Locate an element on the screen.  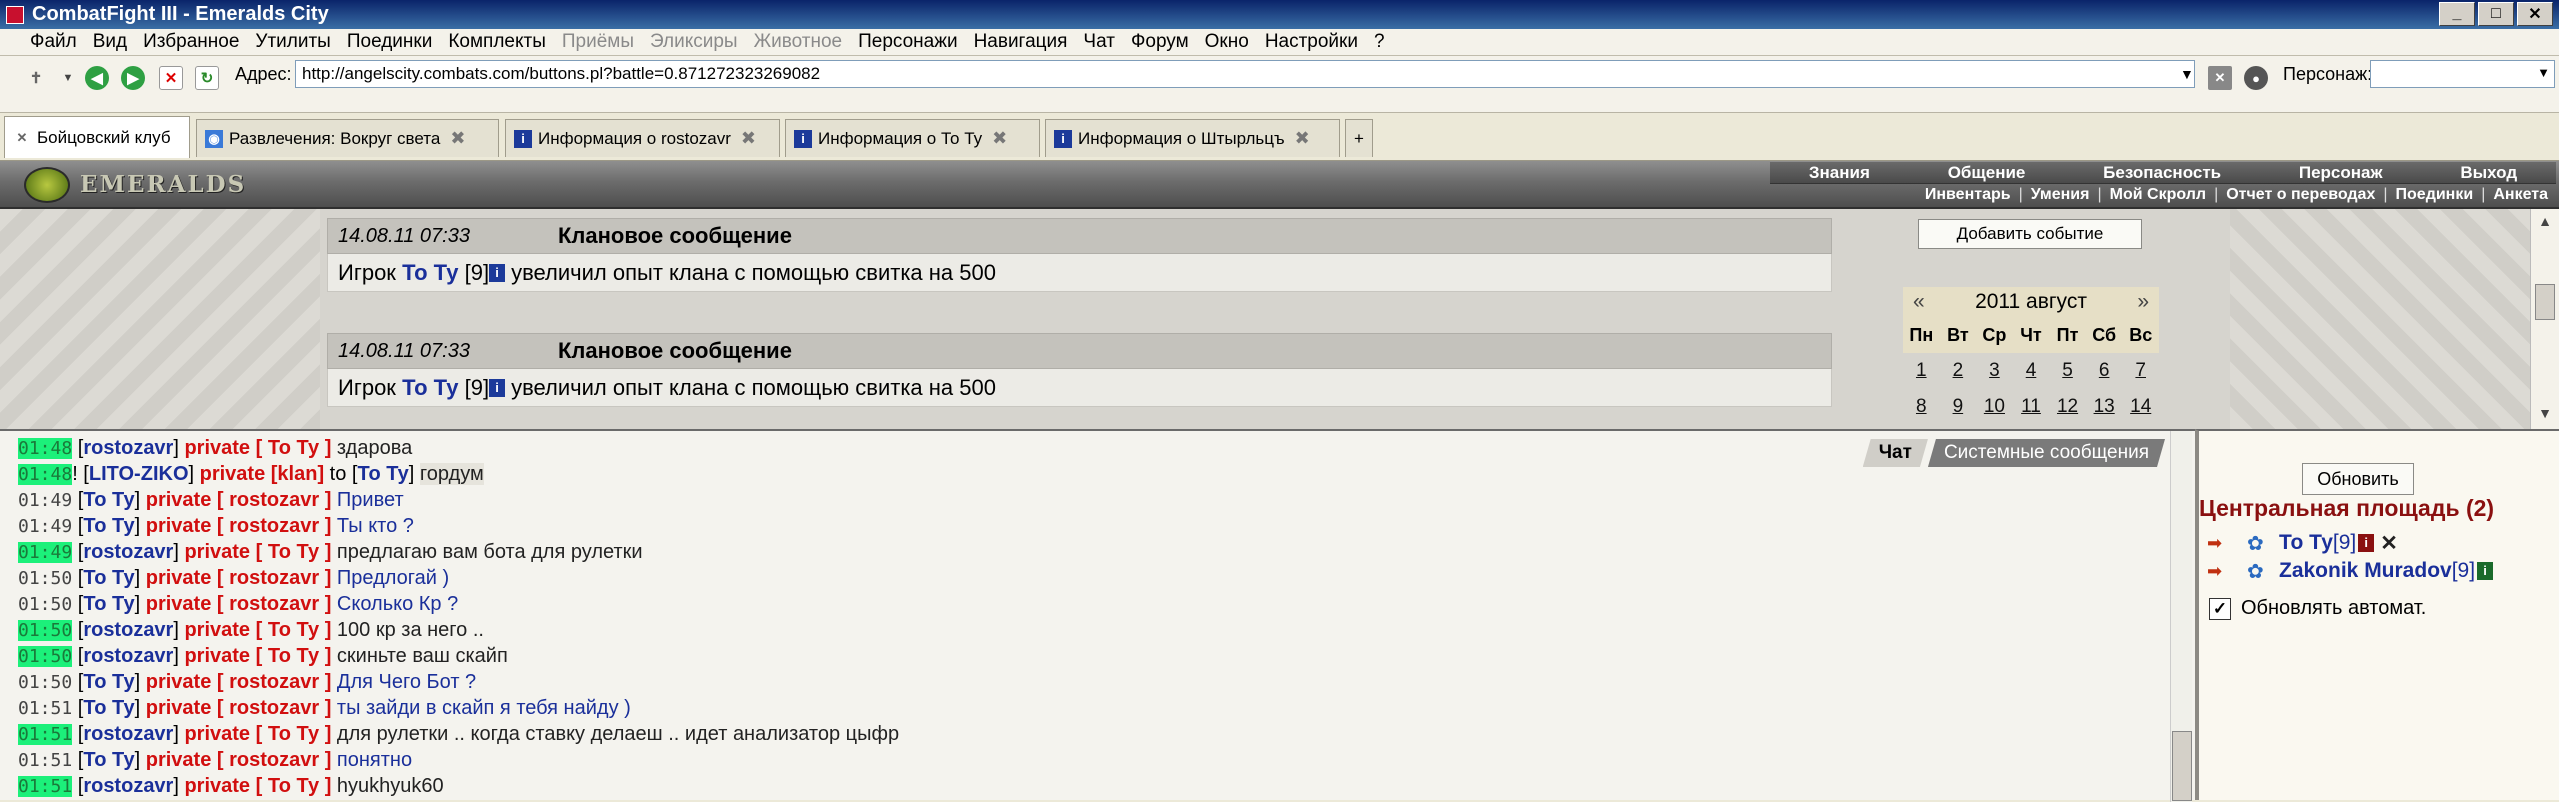
calendar-day: 8 is located at coordinates (1921, 407).